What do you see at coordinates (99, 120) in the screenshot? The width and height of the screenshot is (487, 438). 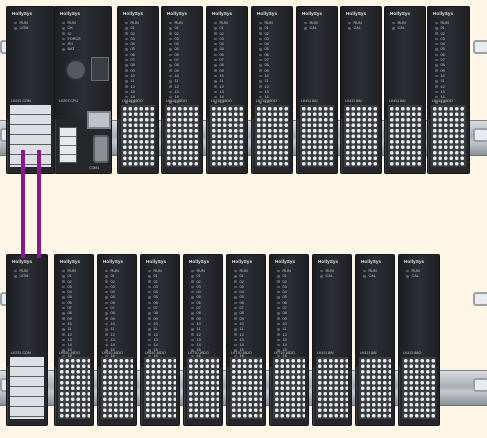 I see `ethernet-port` at bounding box center [99, 120].